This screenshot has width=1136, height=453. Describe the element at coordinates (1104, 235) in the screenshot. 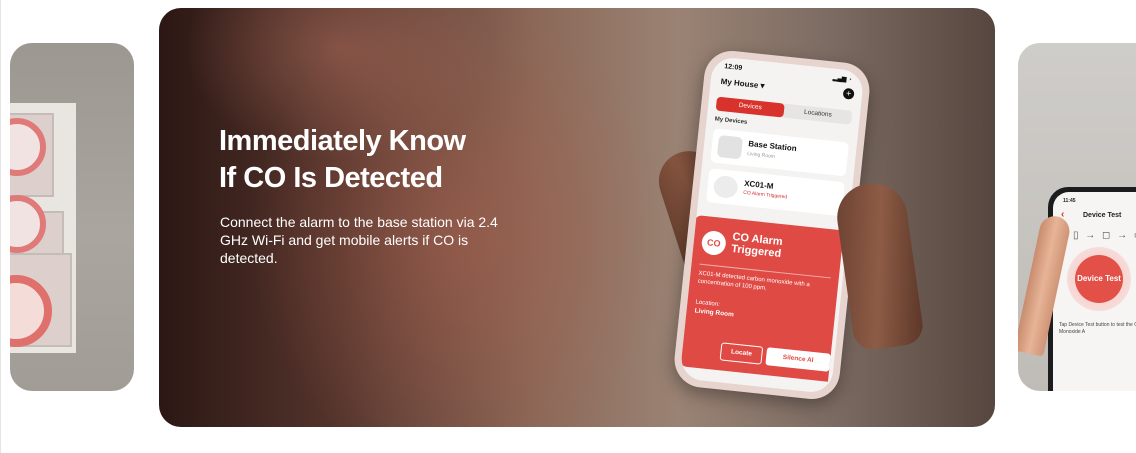

I see `device-flow-icons: ▯ → ◻ → ▭` at that location.